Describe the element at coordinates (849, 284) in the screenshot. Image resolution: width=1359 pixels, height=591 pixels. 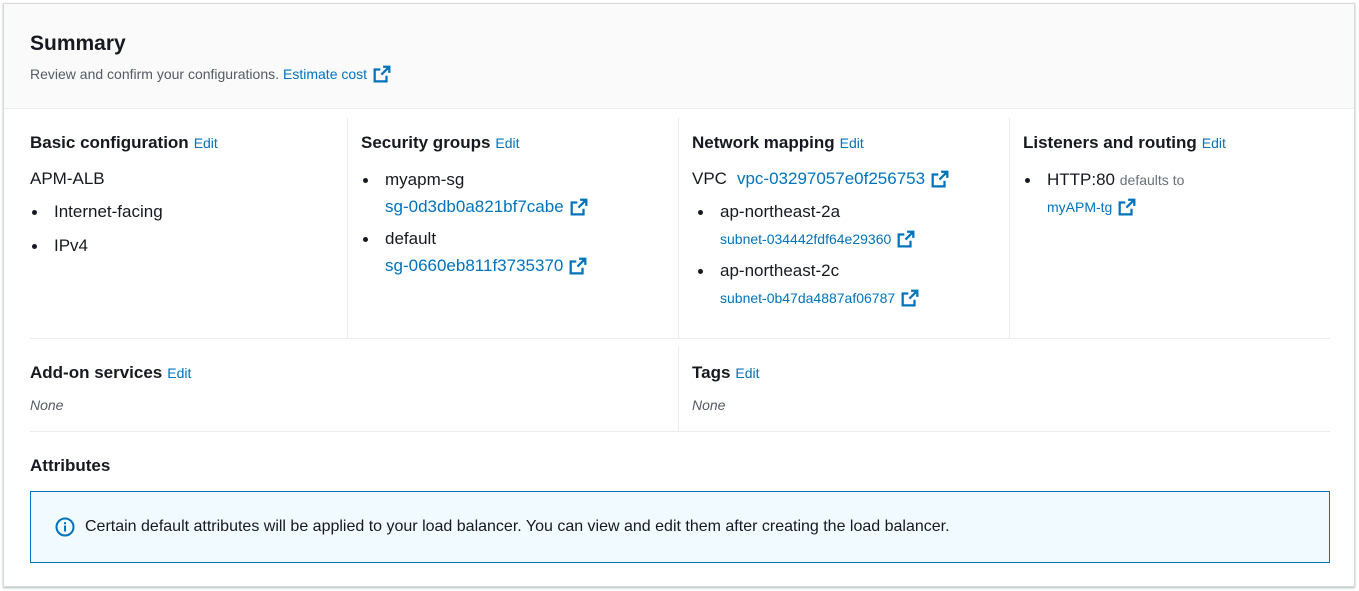
I see `list-item: ap-northeast-2c subnet-0b47da4887af06787` at that location.